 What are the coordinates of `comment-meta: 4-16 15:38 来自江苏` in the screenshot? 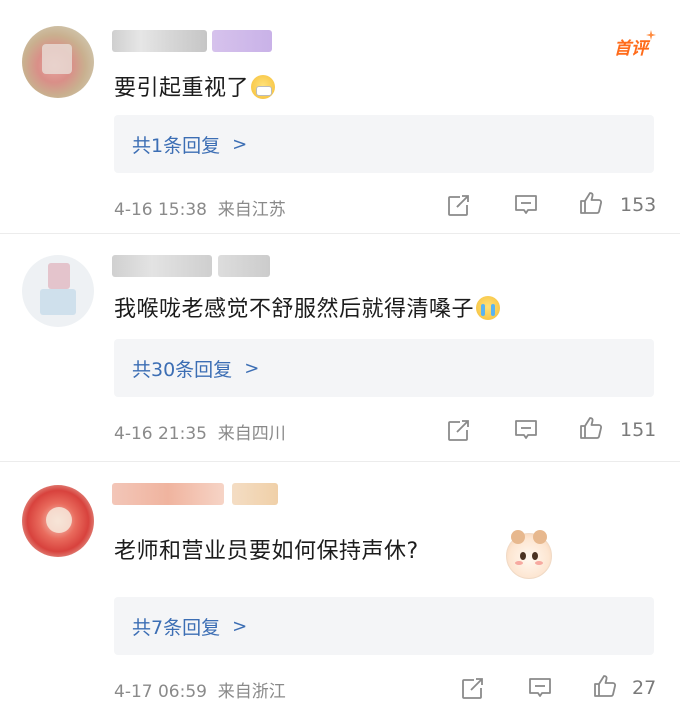 It's located at (200, 207).